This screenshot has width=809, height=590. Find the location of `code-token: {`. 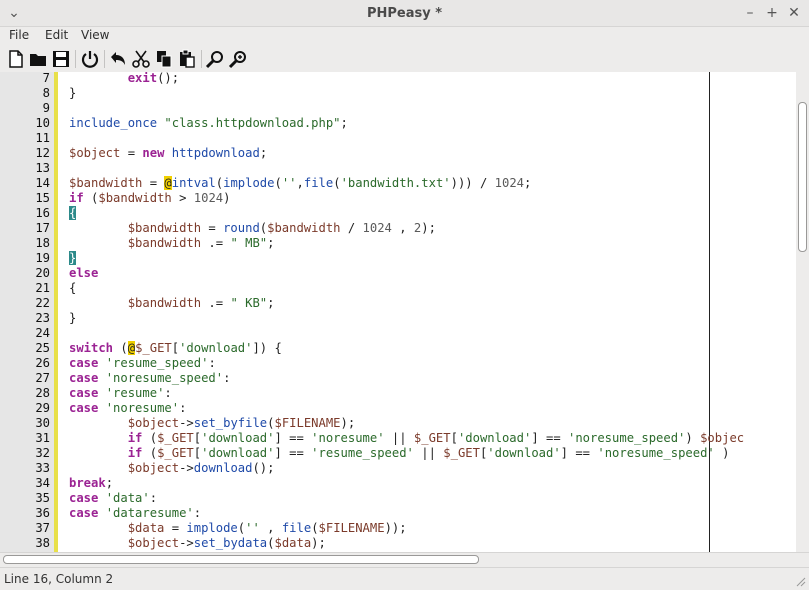

code-token: { is located at coordinates (73, 288).